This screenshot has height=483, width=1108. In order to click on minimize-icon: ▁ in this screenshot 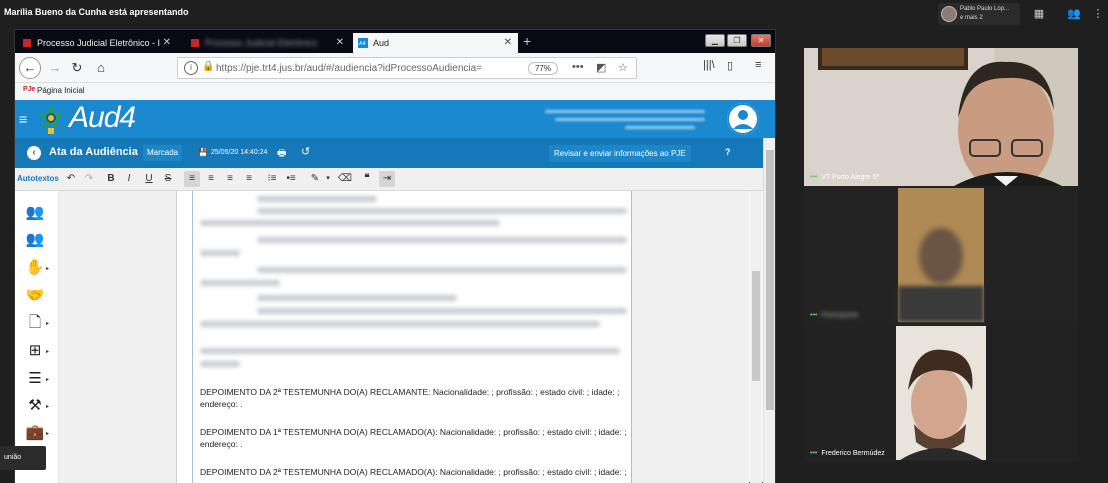, I will do `click(715, 40)`.